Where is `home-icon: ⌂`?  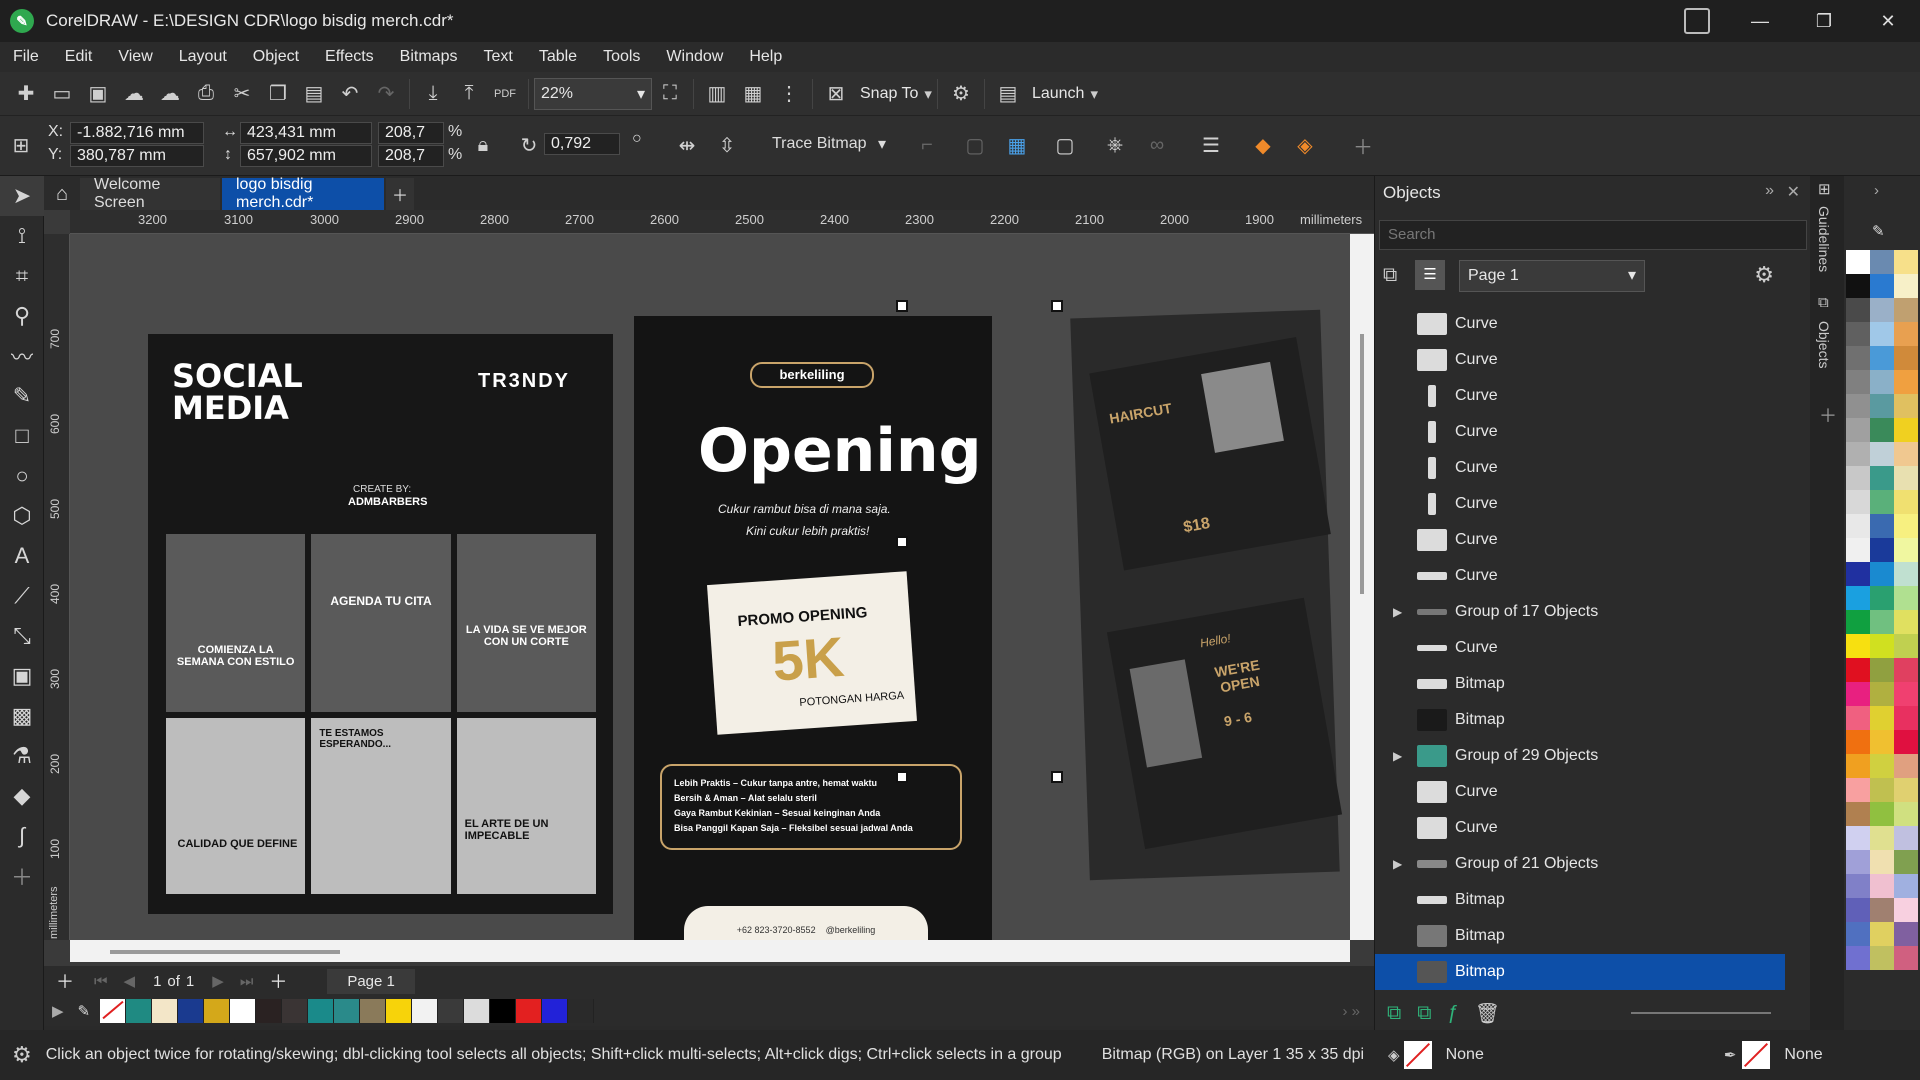
home-icon: ⌂ is located at coordinates (62, 194).